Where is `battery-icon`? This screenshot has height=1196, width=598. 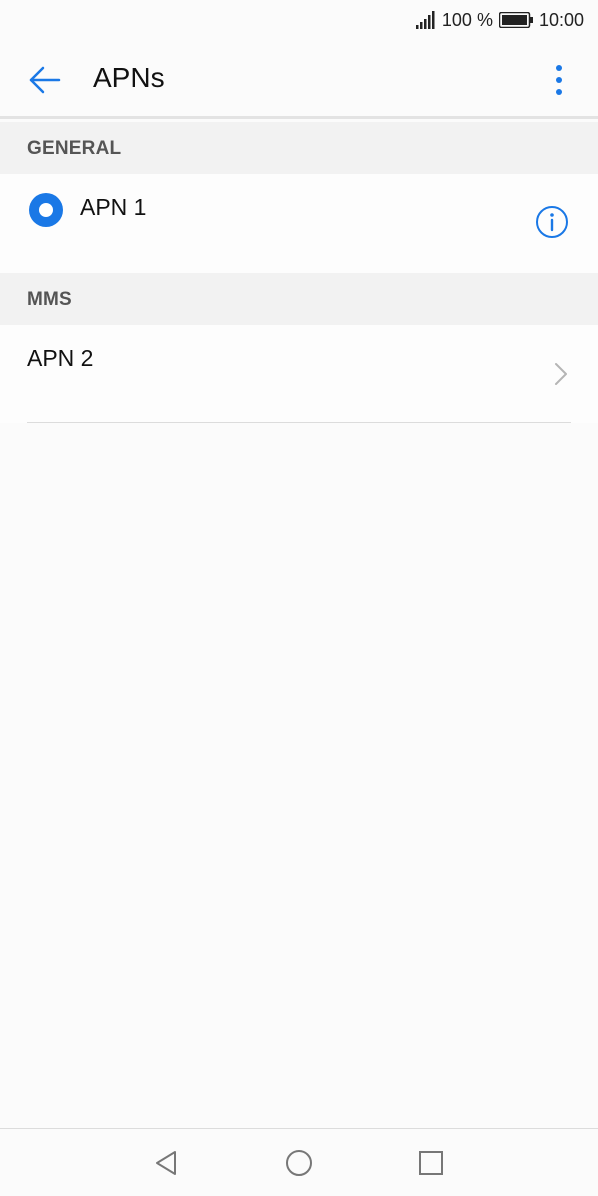
battery-icon is located at coordinates (515, 20).